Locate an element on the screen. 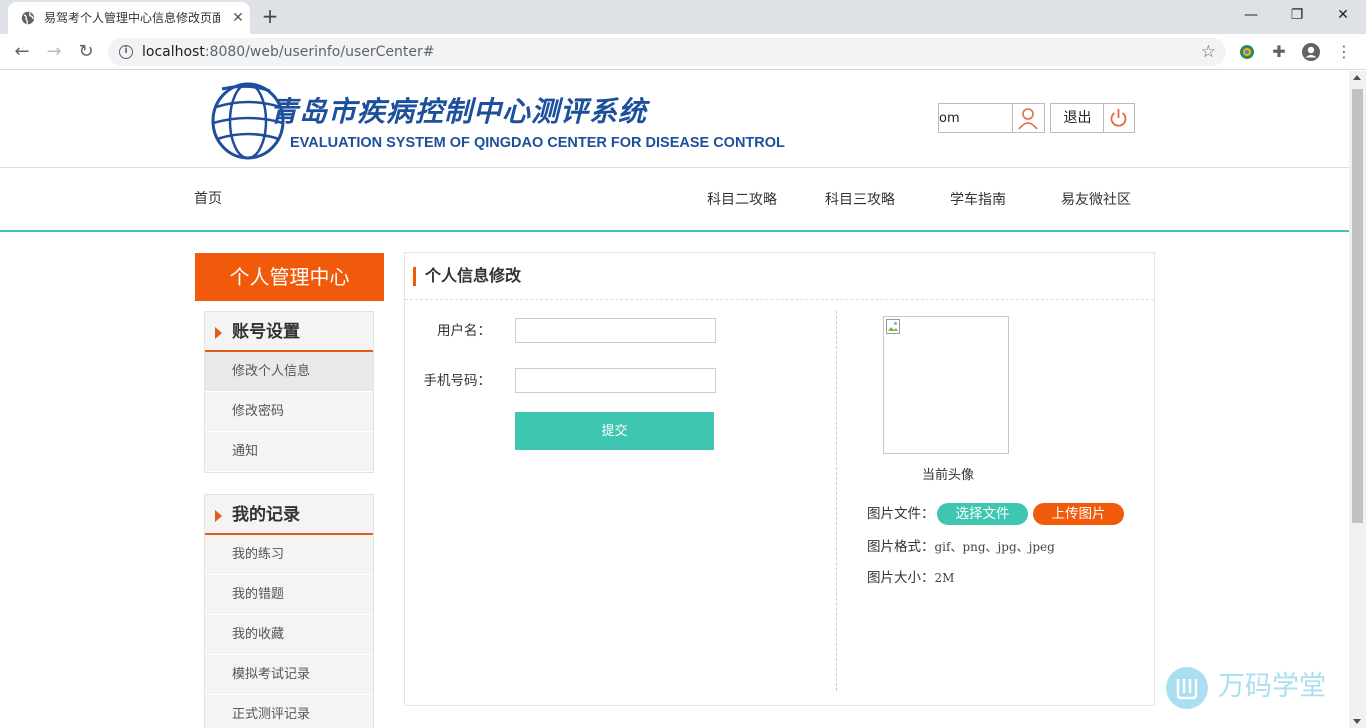  avatar is located at coordinates (946, 385).